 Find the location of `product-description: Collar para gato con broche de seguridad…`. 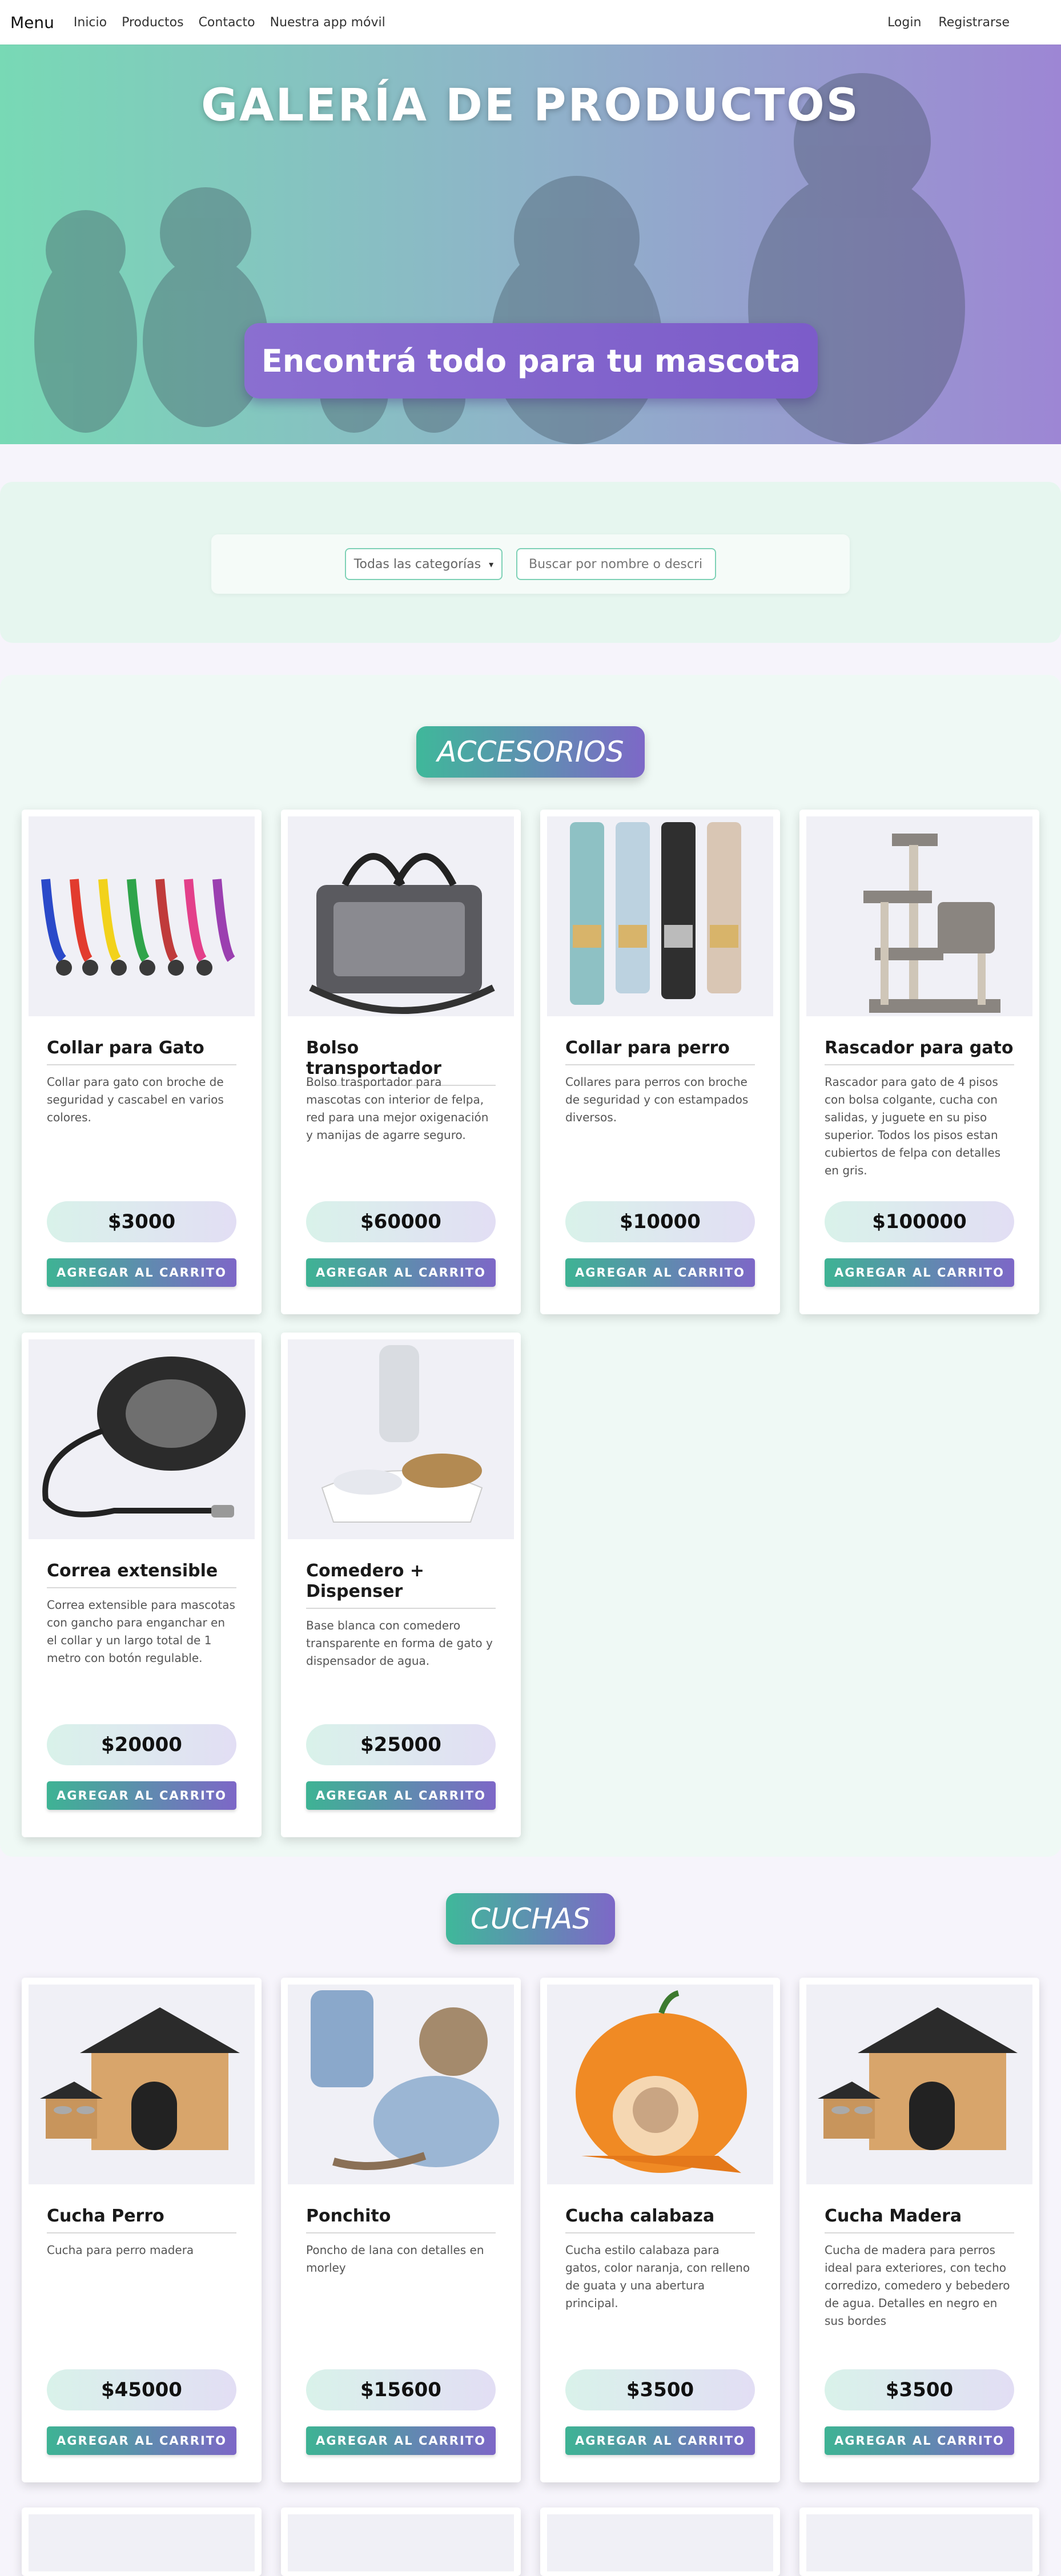

product-description: Collar para gato con broche de seguridad… is located at coordinates (135, 1099).